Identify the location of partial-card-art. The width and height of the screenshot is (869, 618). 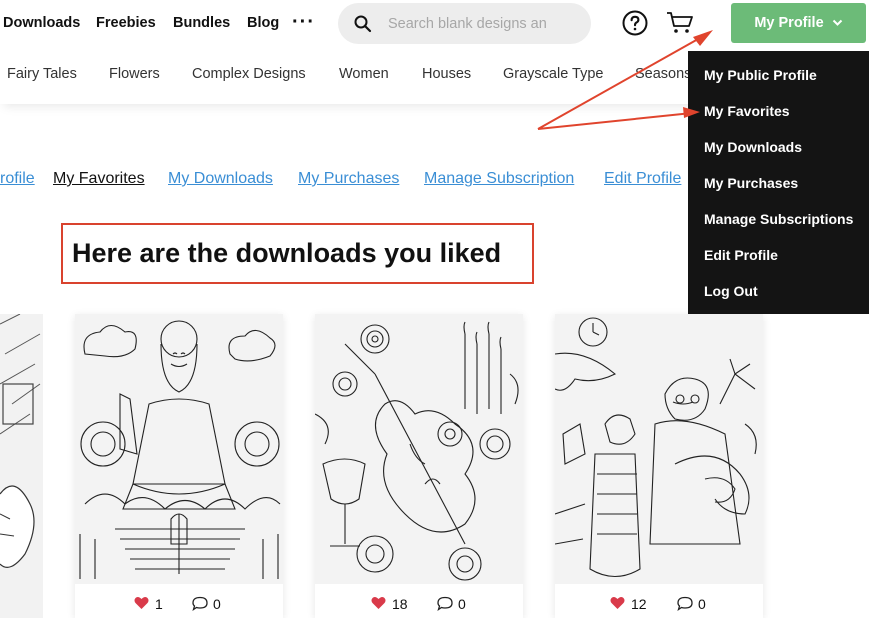
(21, 466).